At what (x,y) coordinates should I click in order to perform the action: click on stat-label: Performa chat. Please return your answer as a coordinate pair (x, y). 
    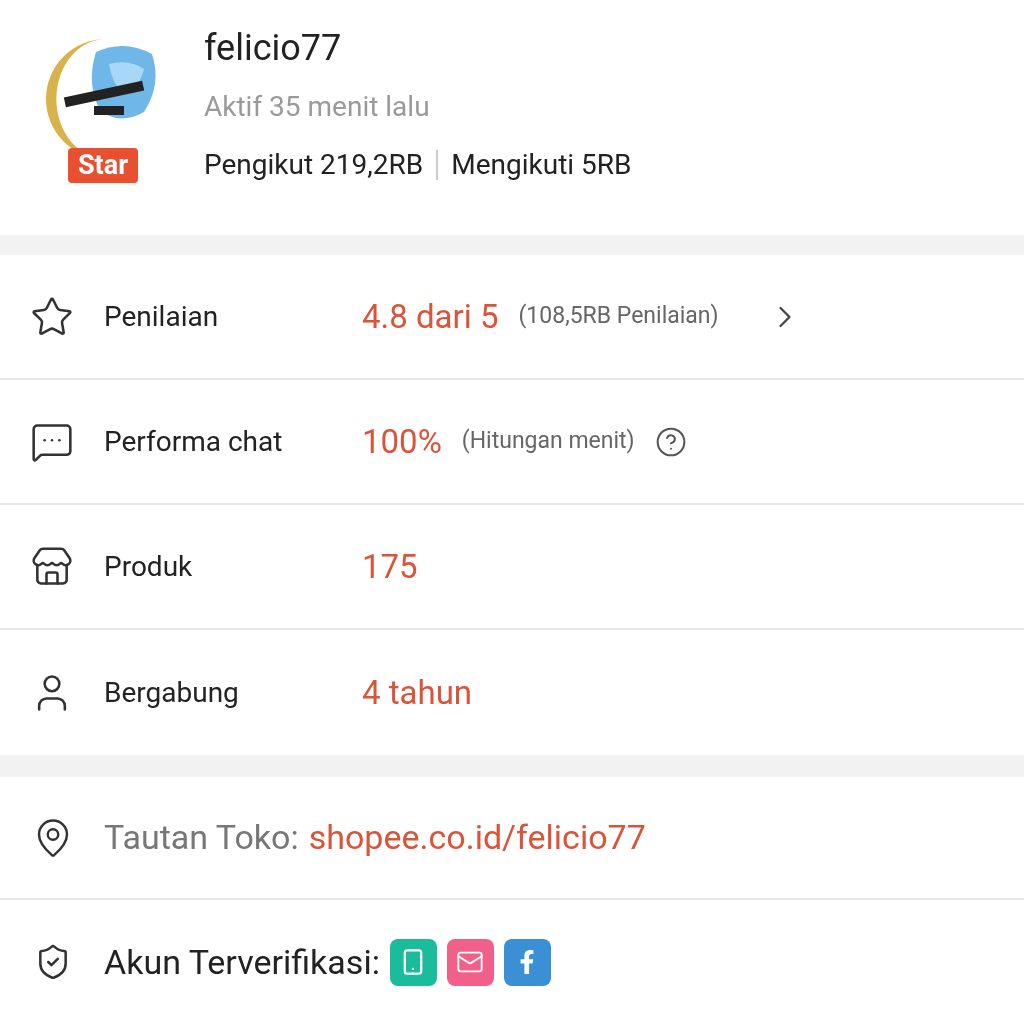
    Looking at the image, I should click on (194, 441).